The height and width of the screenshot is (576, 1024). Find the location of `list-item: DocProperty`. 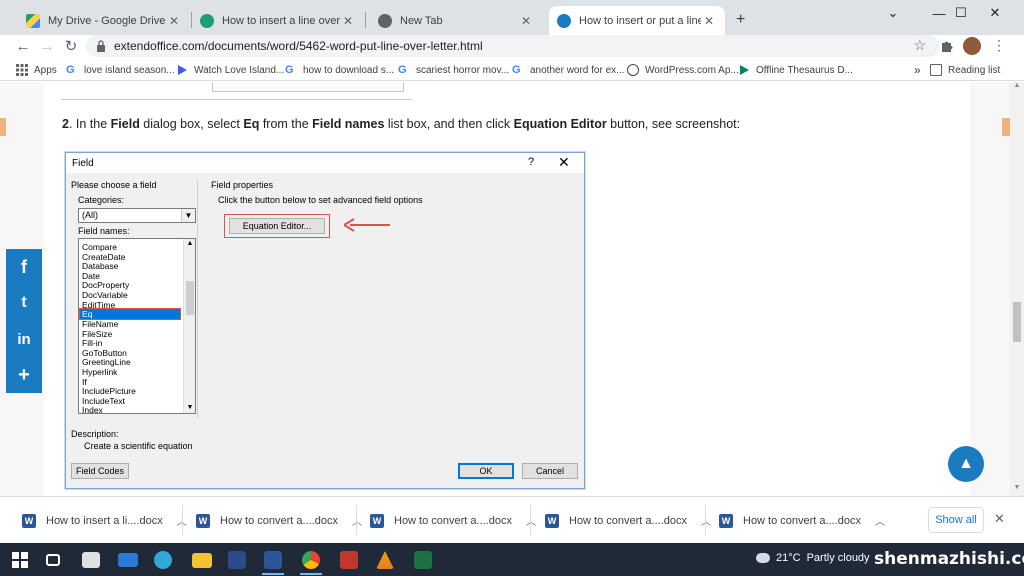

list-item: DocProperty is located at coordinates (106, 285).